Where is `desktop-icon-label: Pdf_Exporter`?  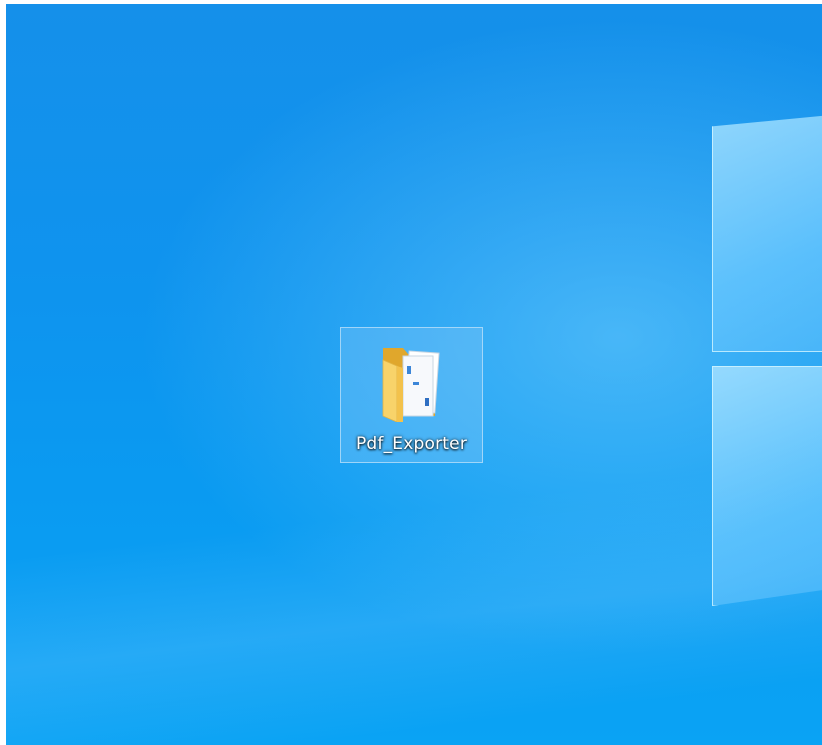
desktop-icon-label: Pdf_Exporter is located at coordinates (411, 444).